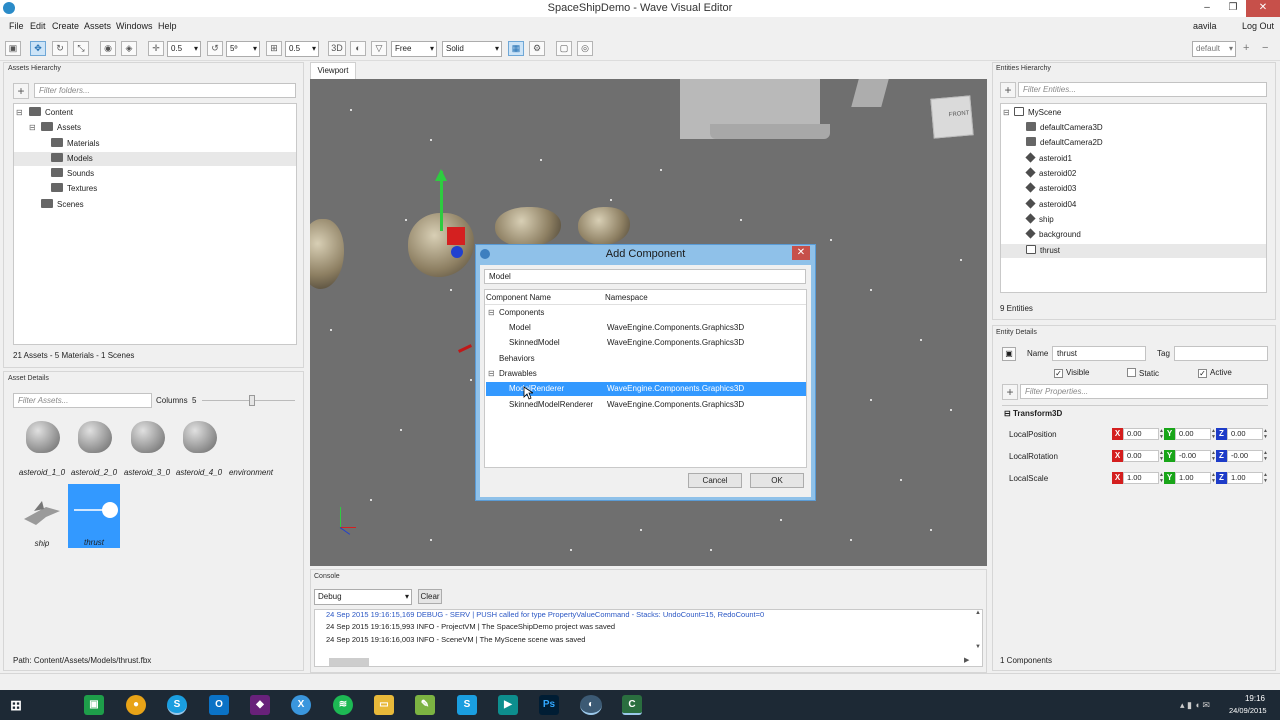 This screenshot has height=720, width=1280. I want to click on snap-move-icon: ✛, so click(156, 48).